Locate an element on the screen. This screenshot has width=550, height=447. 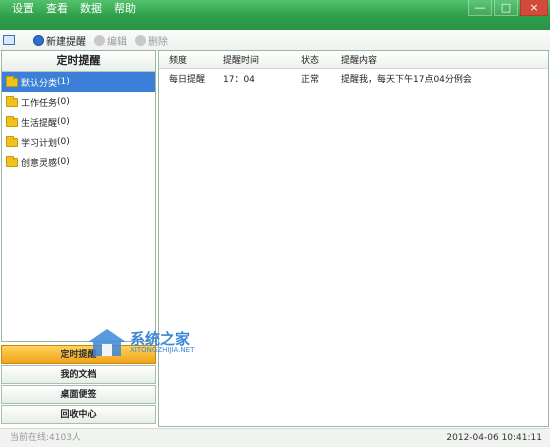
cell-frequency: 每日提醒 is located at coordinates (187, 80).